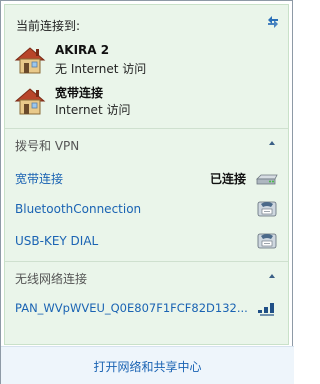 This screenshot has width=320, height=384. What do you see at coordinates (47, 146) in the screenshot?
I see `dialup-vpn-title: 拨号和 VPN` at bounding box center [47, 146].